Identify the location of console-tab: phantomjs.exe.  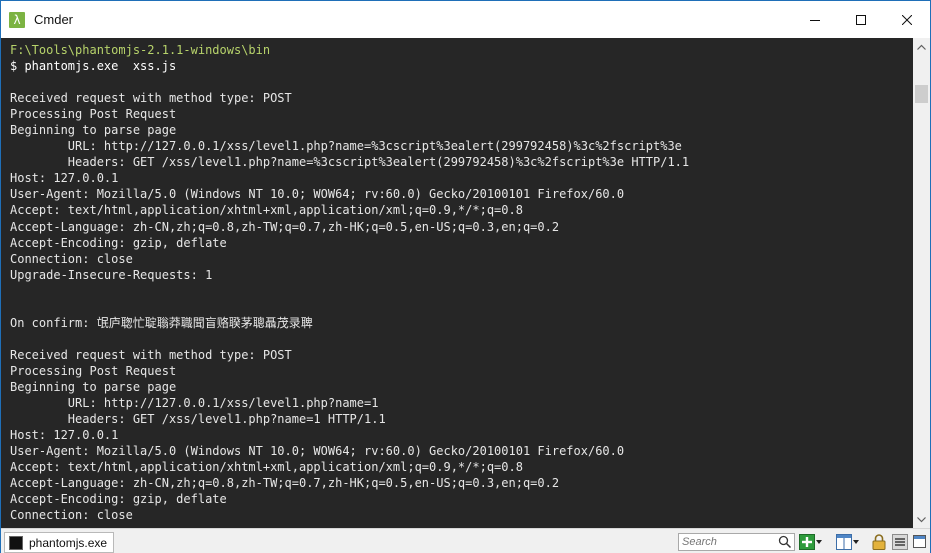
(59, 542).